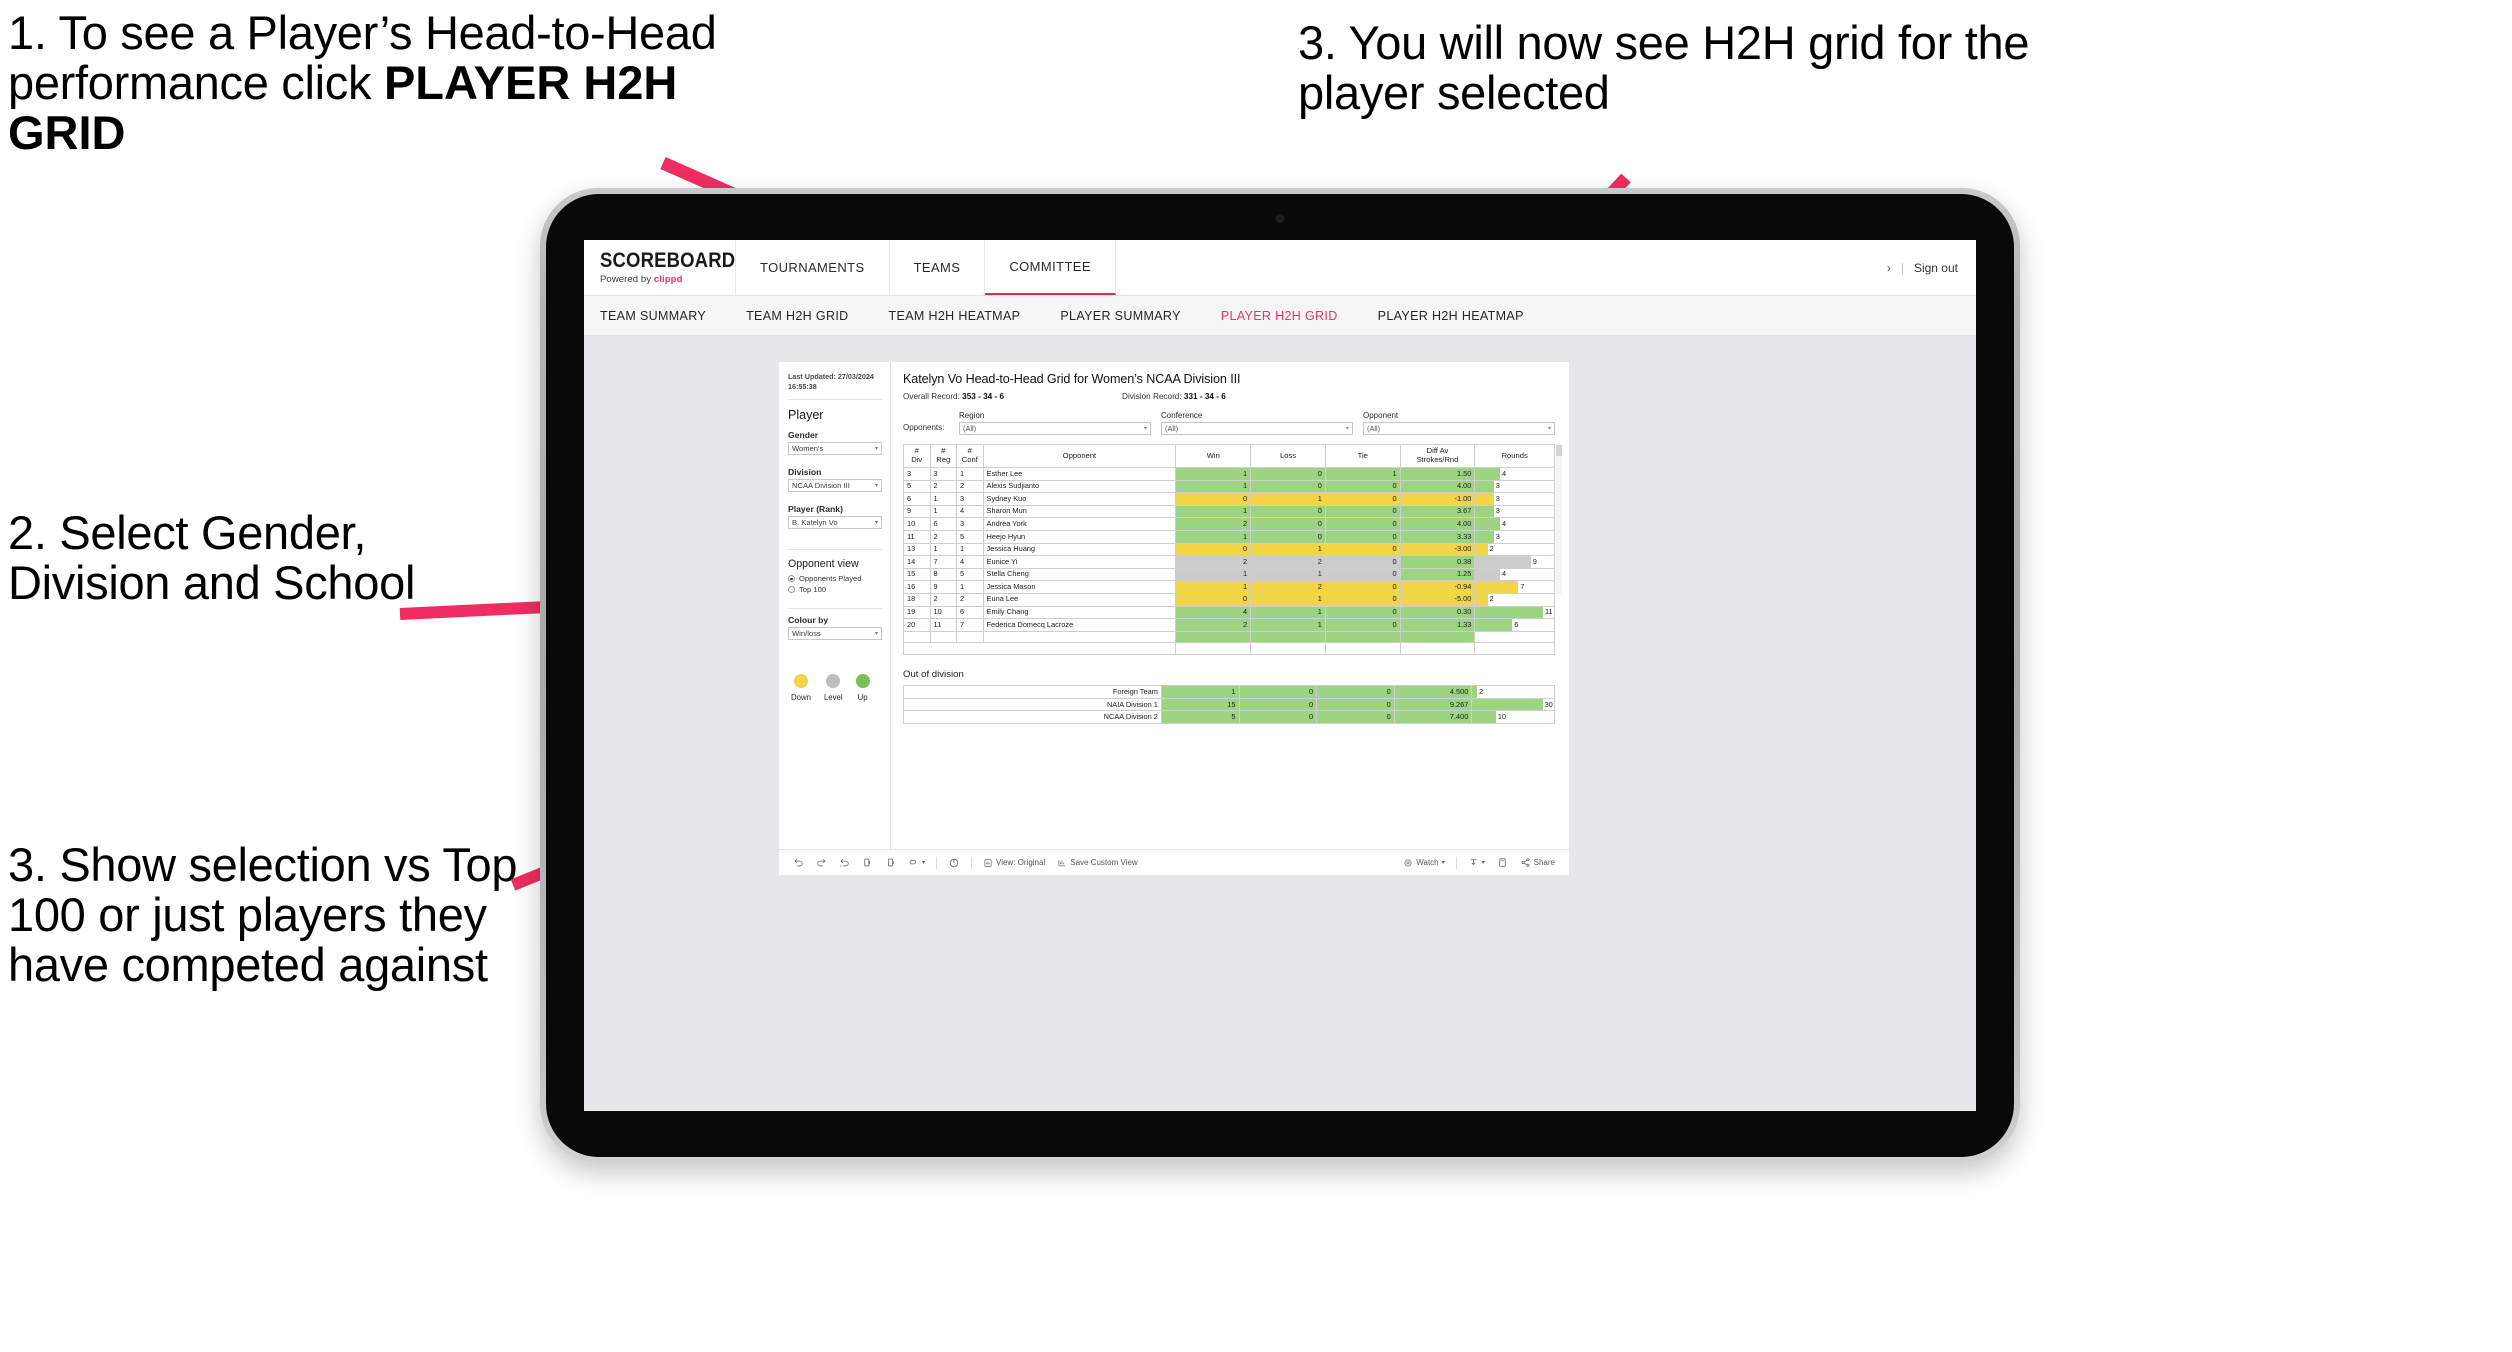 The width and height of the screenshot is (2512, 1352). What do you see at coordinates (1559, 519) in the screenshot?
I see `grid-scrollbar-track` at bounding box center [1559, 519].